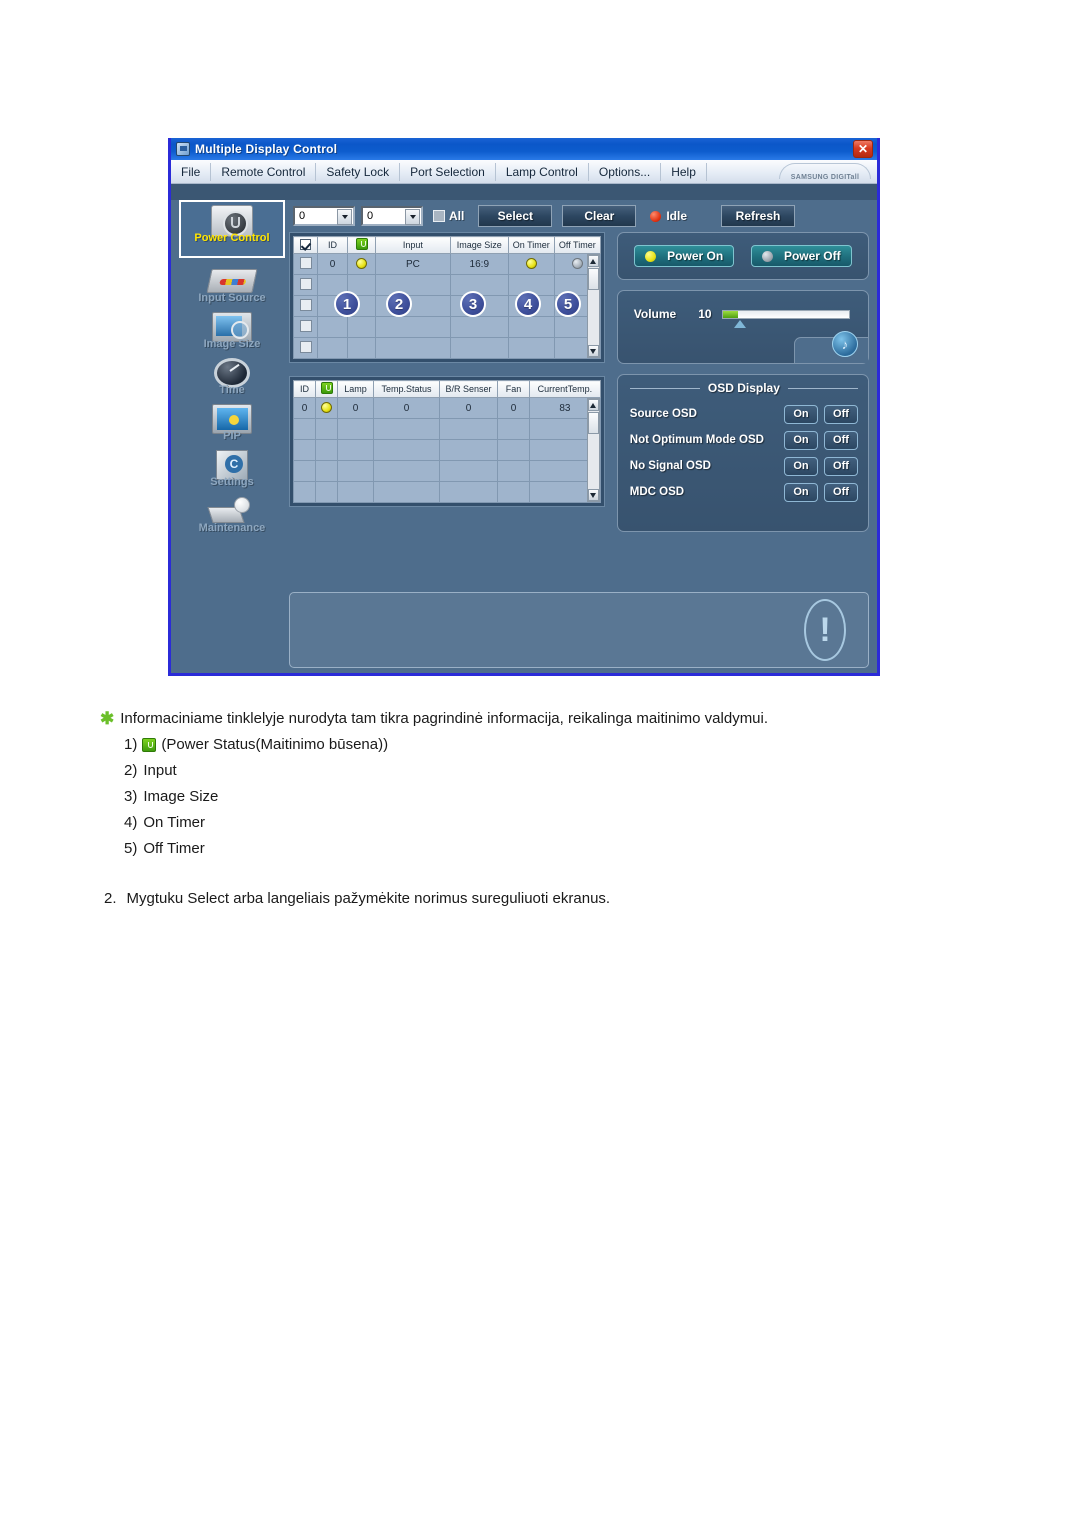 This screenshot has height=1527, width=1080. What do you see at coordinates (651, 256) in the screenshot?
I see `power-on-led-icon` at bounding box center [651, 256].